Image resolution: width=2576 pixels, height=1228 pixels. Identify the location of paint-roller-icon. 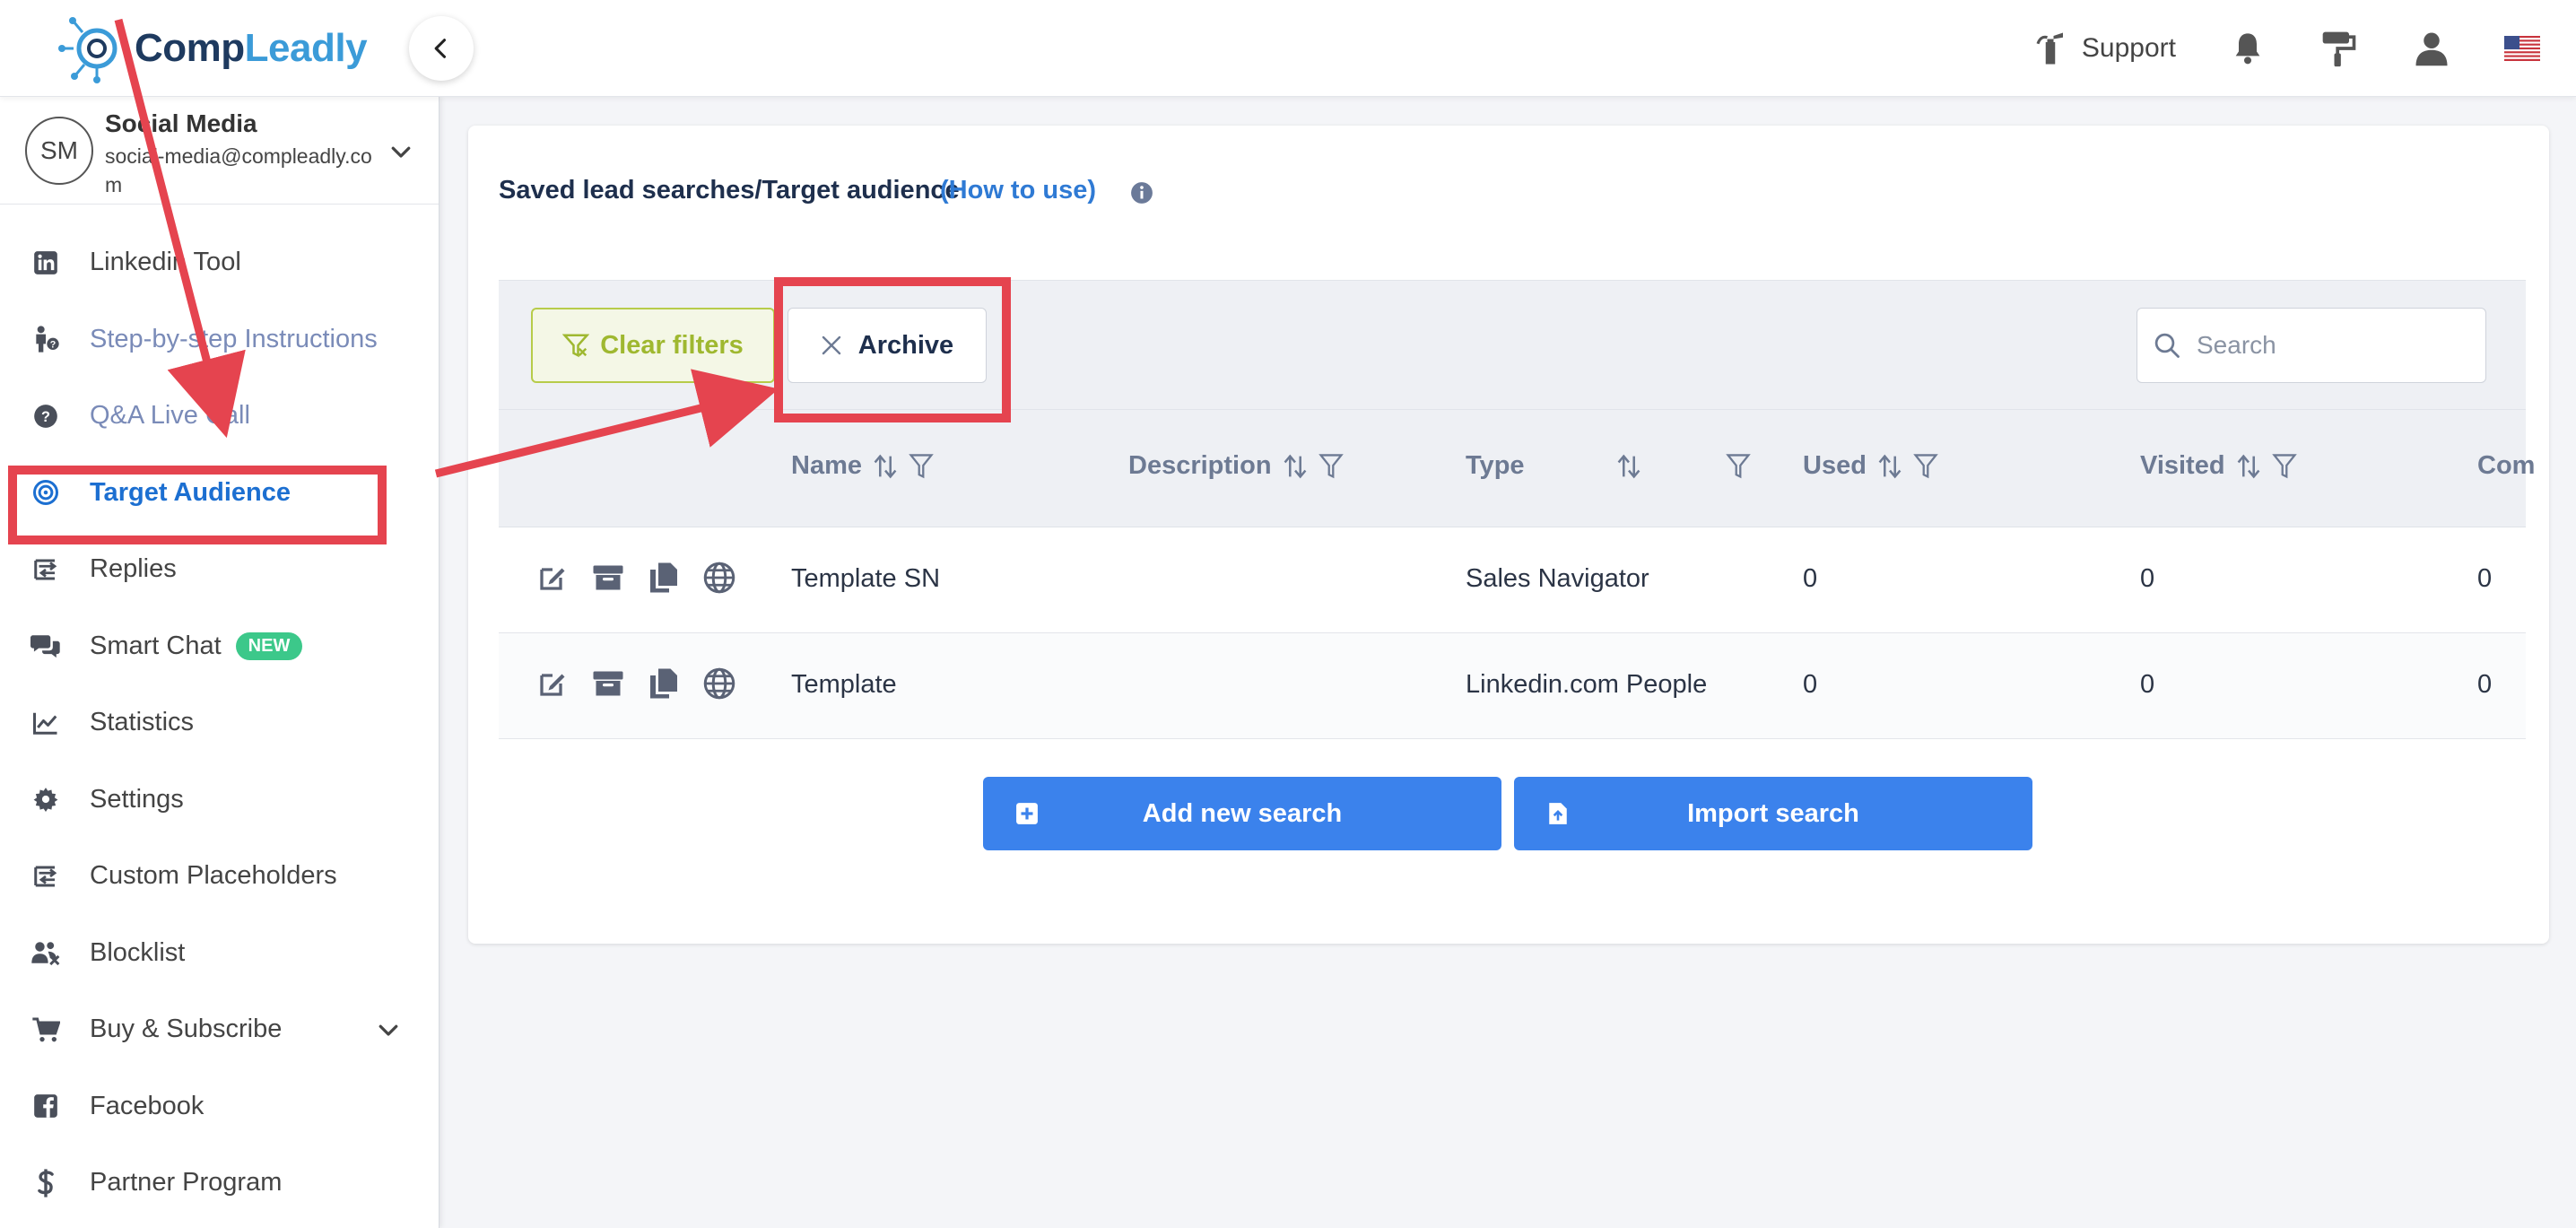
(2339, 48).